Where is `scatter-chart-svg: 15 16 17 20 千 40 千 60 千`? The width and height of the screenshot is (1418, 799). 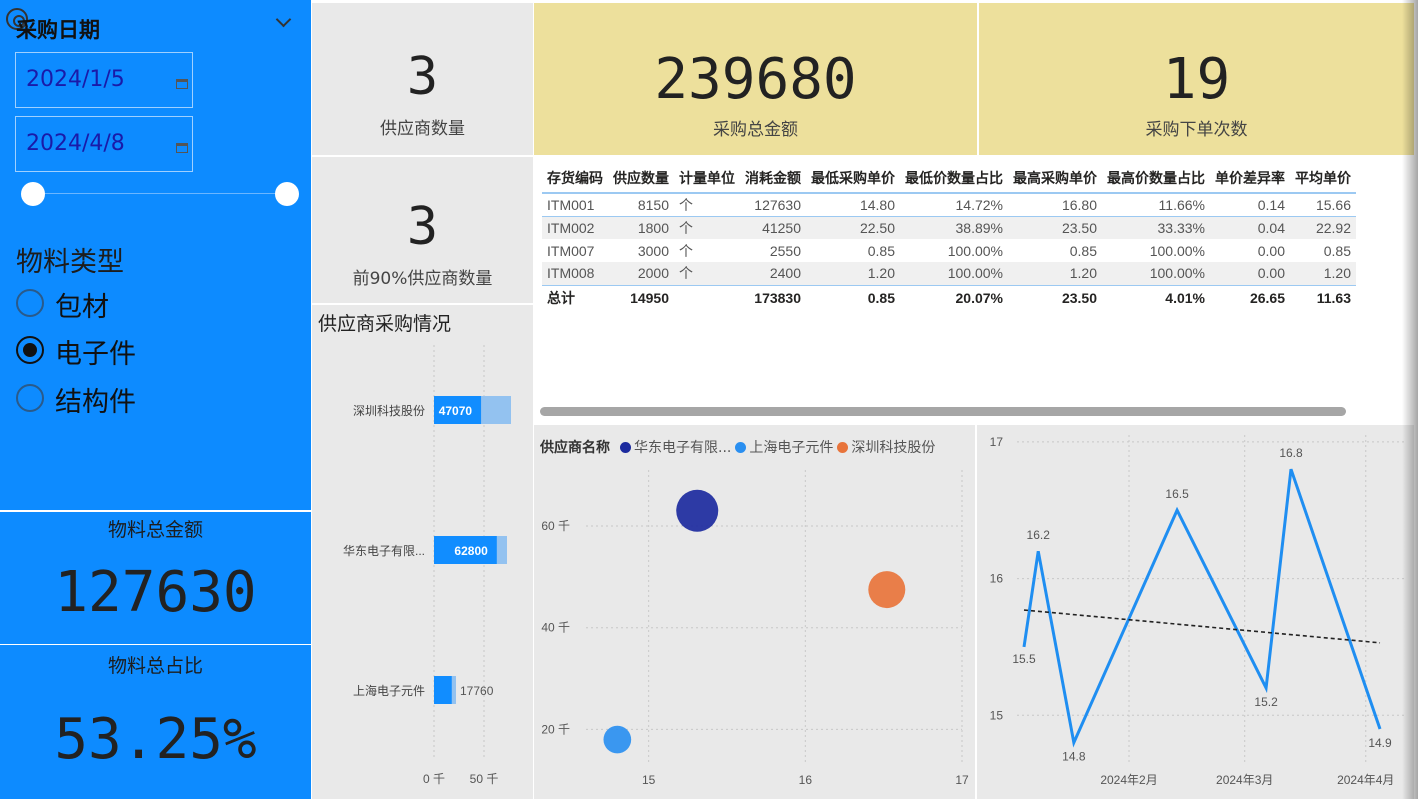 scatter-chart-svg: 15 16 17 20 千 40 千 60 千 is located at coordinates (755, 628).